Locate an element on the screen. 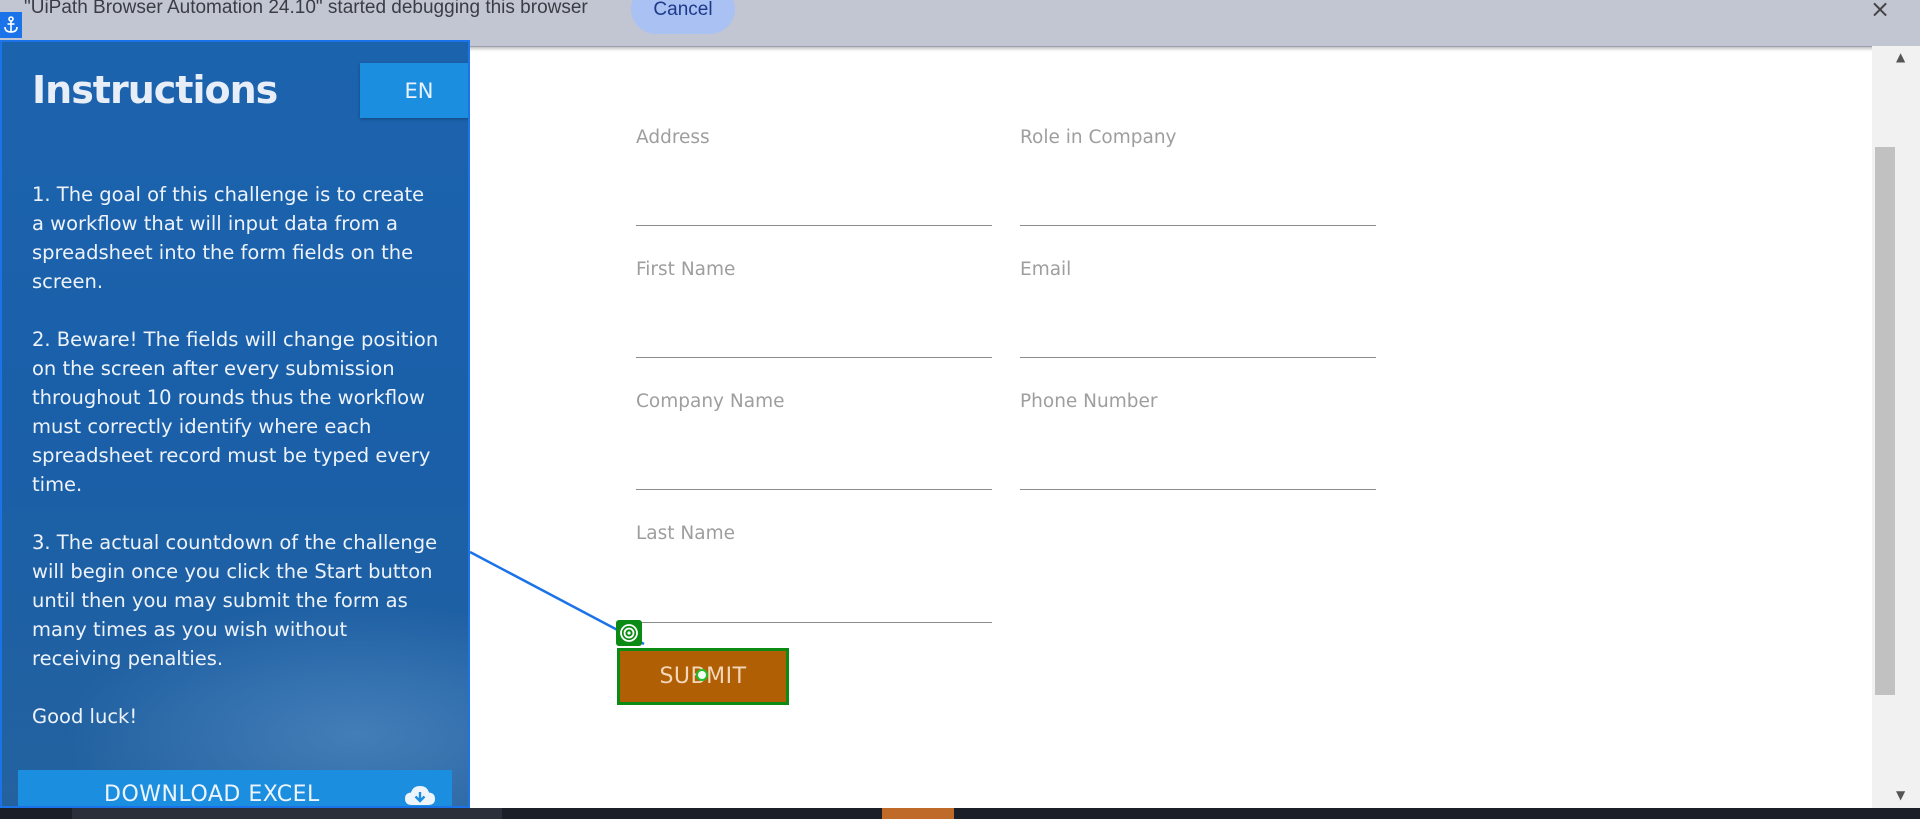 The image size is (1920, 819). target-badge-icon is located at coordinates (629, 633).